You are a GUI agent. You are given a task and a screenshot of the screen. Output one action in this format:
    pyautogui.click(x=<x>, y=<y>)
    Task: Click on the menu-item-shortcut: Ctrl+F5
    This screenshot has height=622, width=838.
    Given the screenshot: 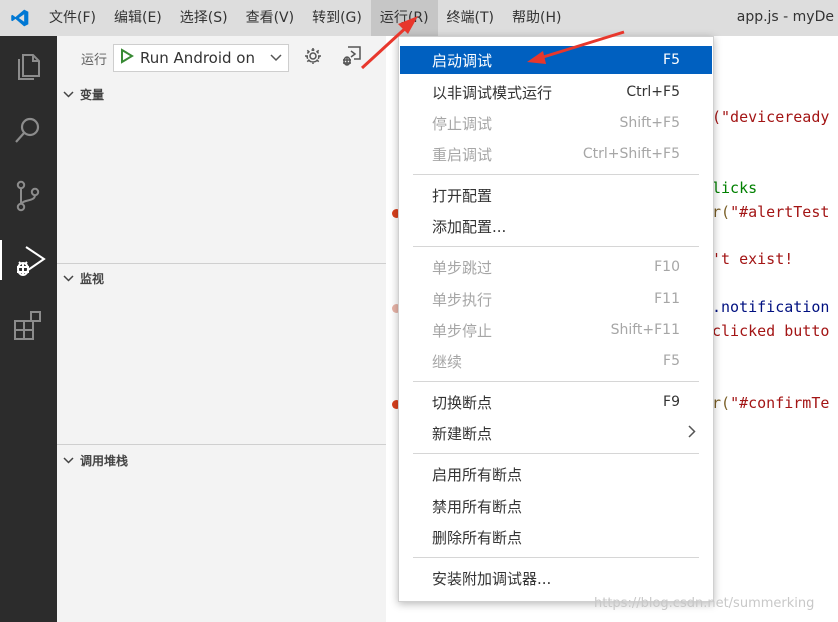 What is the action you would take?
    pyautogui.click(x=653, y=92)
    